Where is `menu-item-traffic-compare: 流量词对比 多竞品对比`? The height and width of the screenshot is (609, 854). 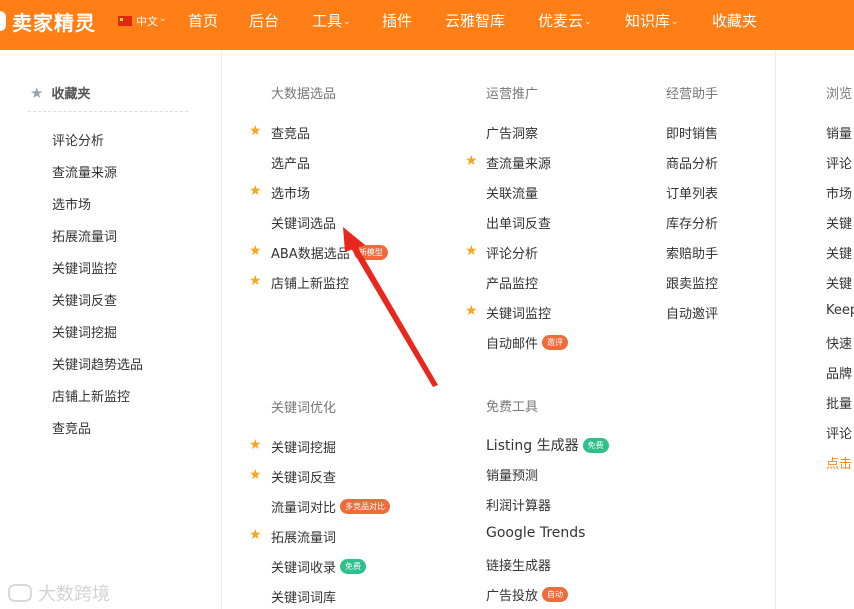 menu-item-traffic-compare: 流量词对比 多竞品对比 is located at coordinates (331, 506).